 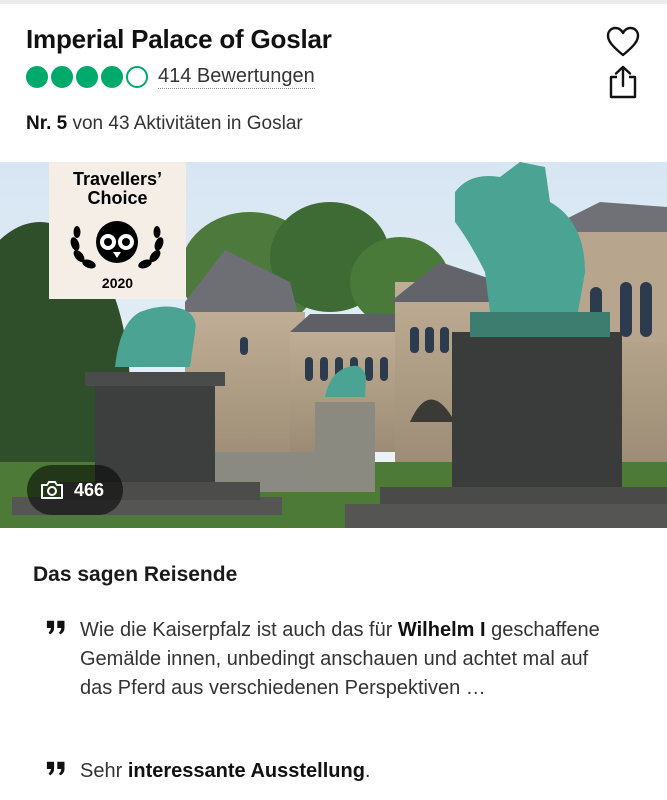 What do you see at coordinates (117, 283) in the screenshot?
I see `badge-year: 2020` at bounding box center [117, 283].